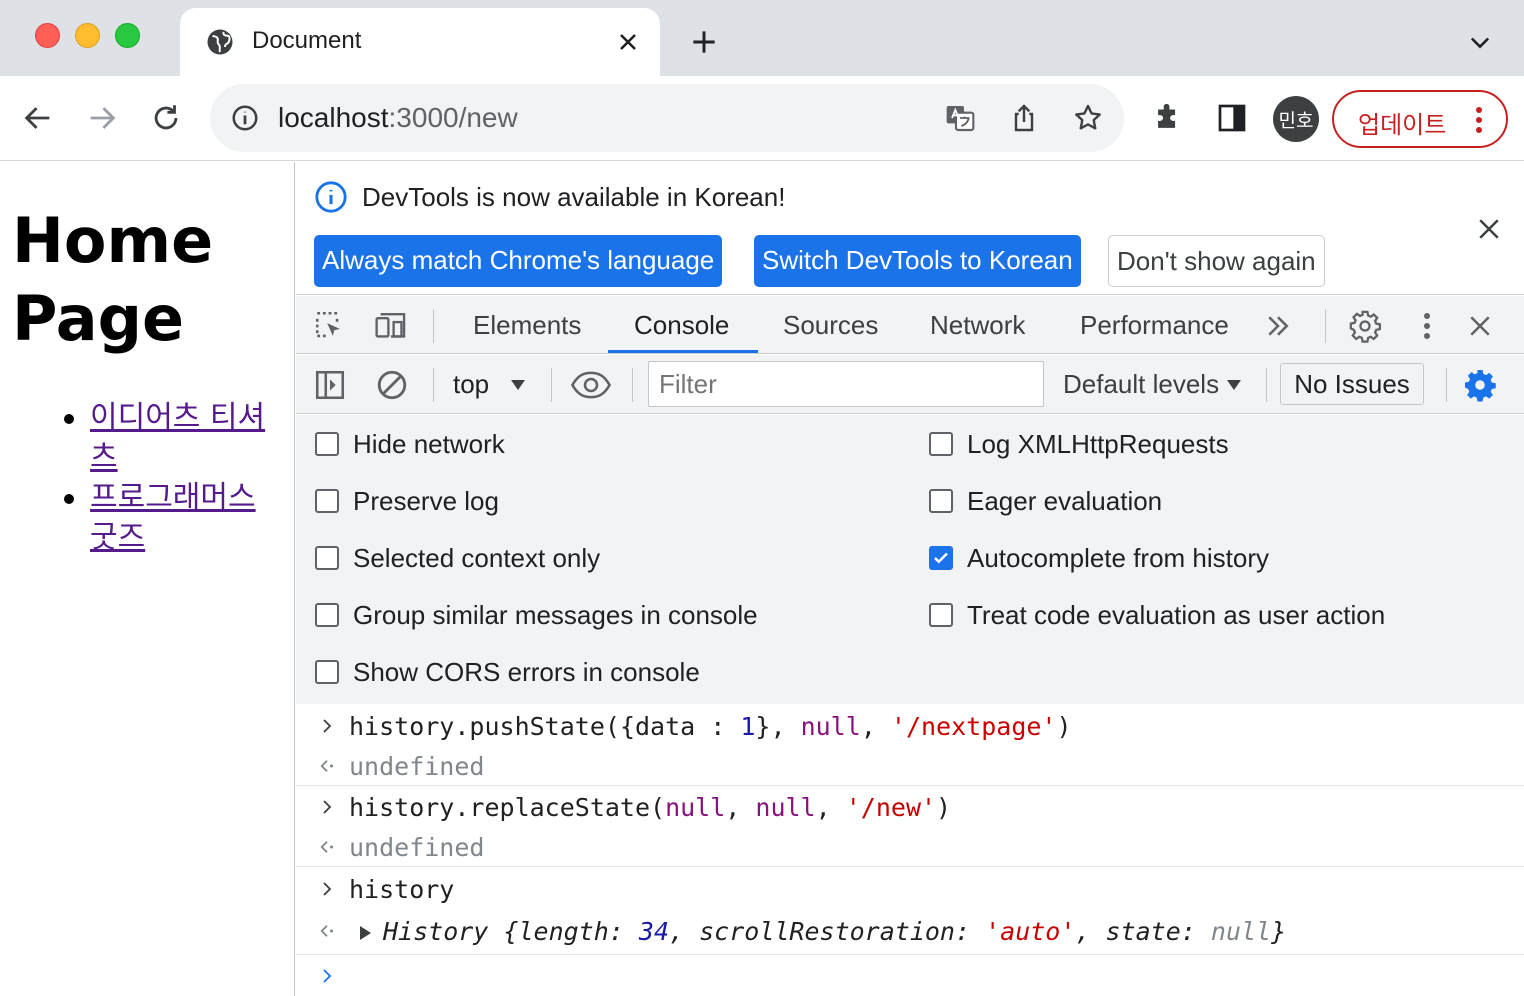 This screenshot has width=1524, height=996. Describe the element at coordinates (1427, 326) in the screenshot. I see `customize-devtools-button` at that location.